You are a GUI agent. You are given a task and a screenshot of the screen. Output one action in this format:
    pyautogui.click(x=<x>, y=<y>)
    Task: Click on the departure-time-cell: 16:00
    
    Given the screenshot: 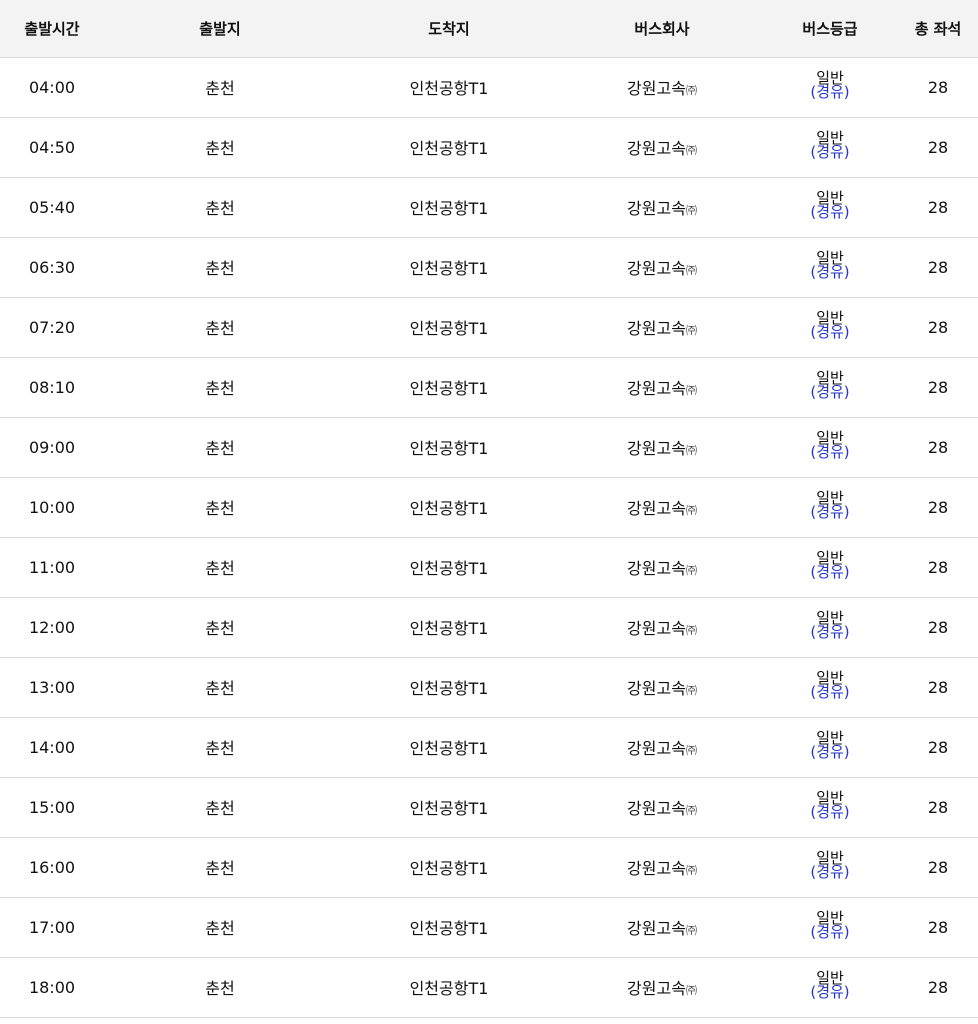 What is the action you would take?
    pyautogui.click(x=52, y=867)
    